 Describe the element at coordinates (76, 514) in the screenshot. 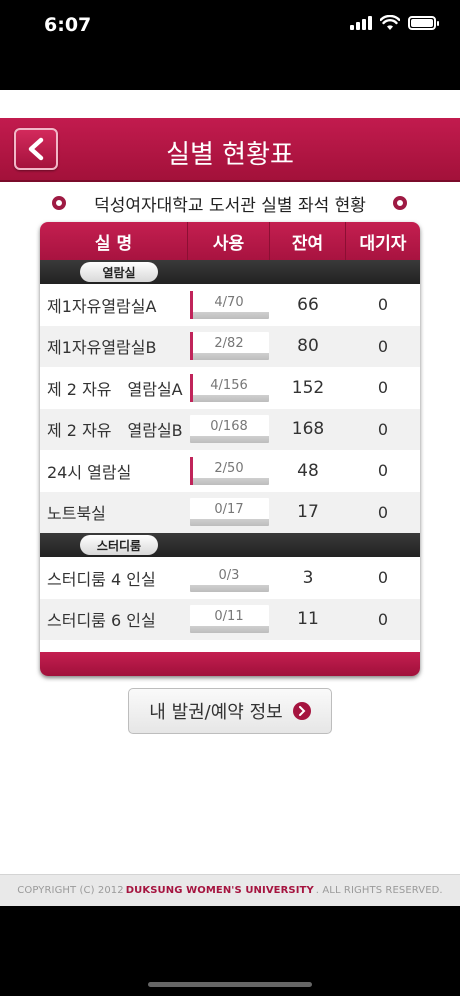

I see `room-name: 노트북실` at that location.